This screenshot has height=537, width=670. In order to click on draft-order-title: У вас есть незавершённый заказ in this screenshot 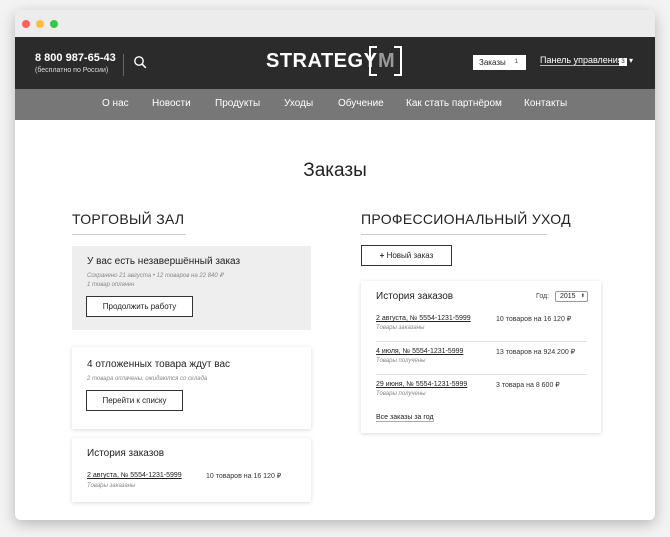, I will do `click(164, 261)`.